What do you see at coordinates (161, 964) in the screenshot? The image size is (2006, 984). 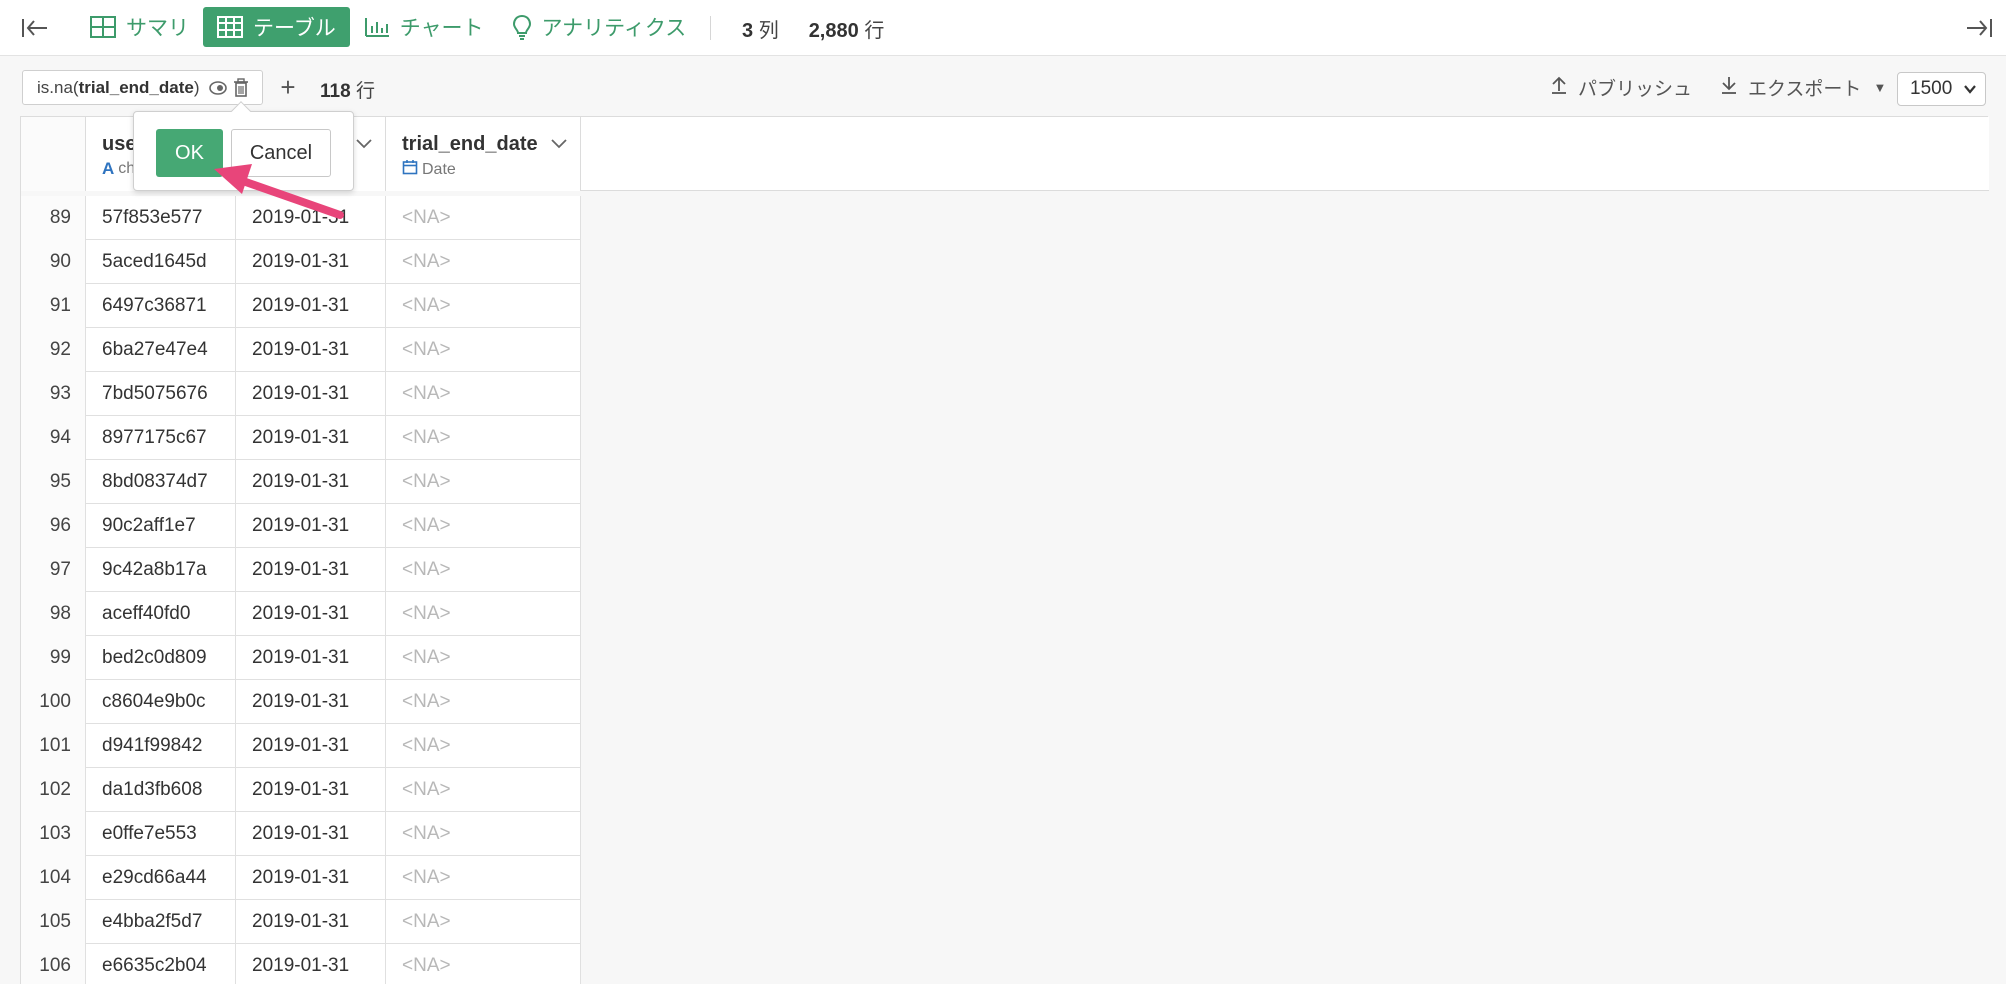 I see `cell-user-id: e6635c2b04` at bounding box center [161, 964].